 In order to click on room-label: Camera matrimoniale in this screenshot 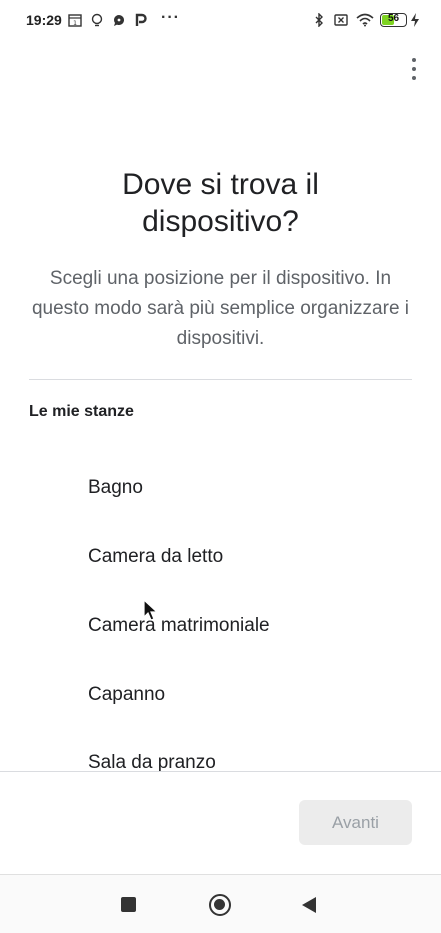, I will do `click(179, 625)`.